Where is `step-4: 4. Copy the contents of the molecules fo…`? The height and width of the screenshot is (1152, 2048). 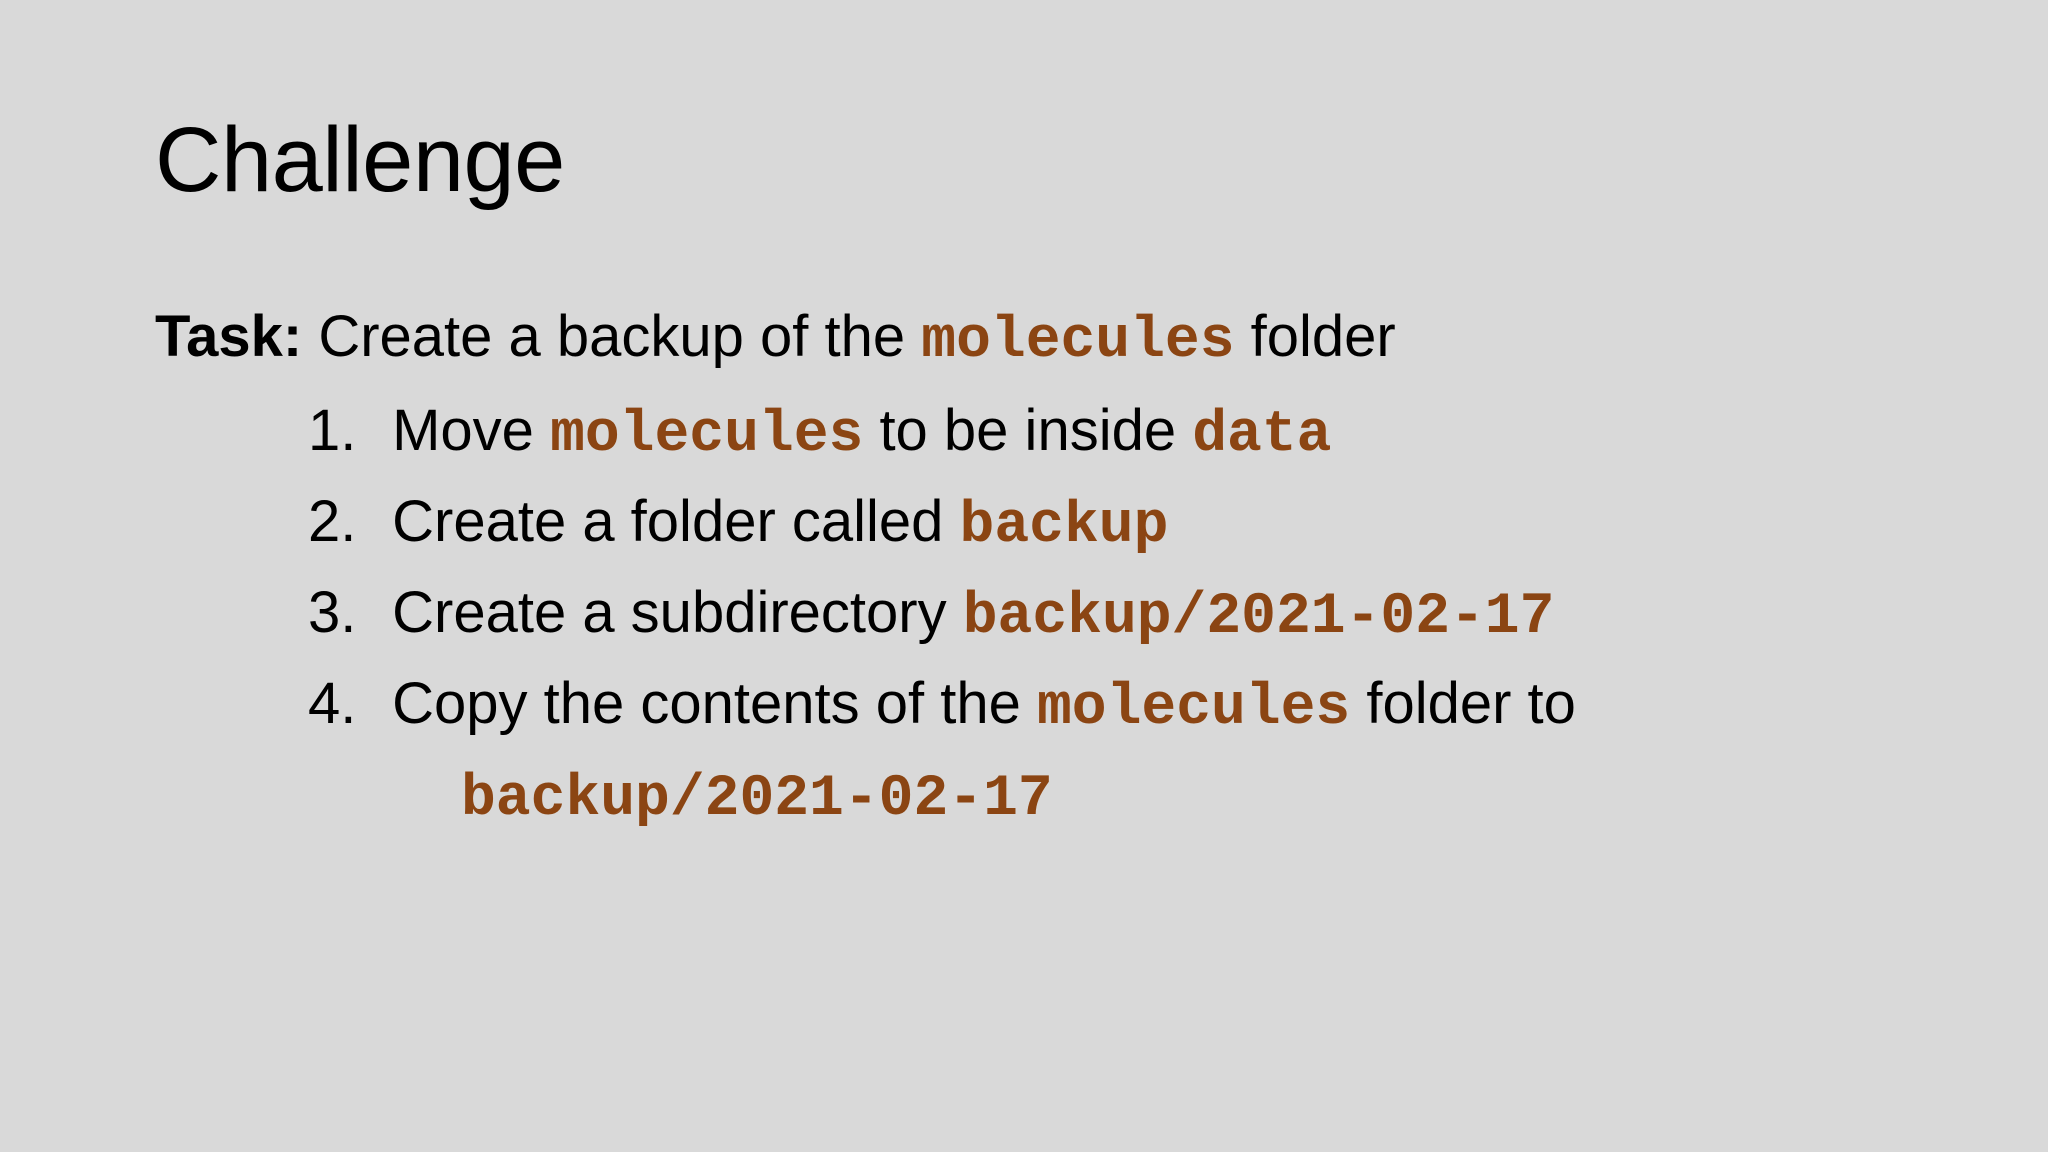 step-4: 4. Copy the contents of the molecules fo… is located at coordinates (942, 752).